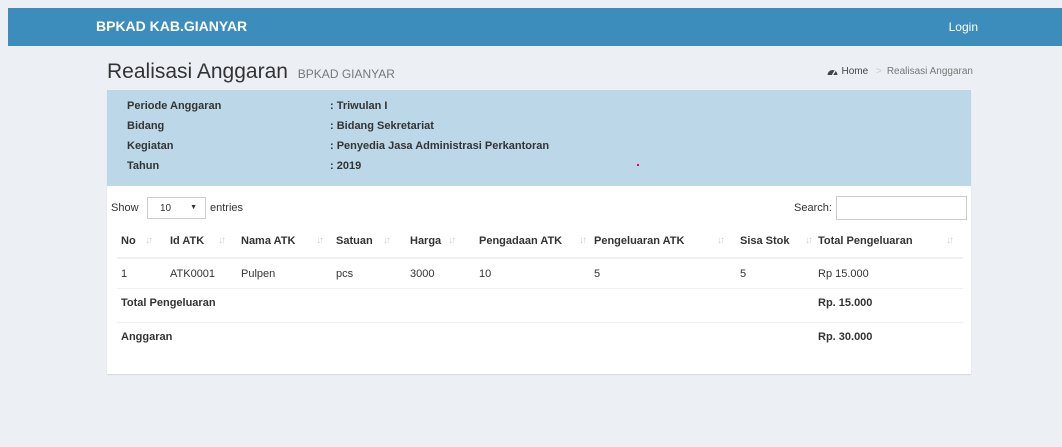  Describe the element at coordinates (150, 146) in the screenshot. I see `info-label: Kegiatan` at that location.